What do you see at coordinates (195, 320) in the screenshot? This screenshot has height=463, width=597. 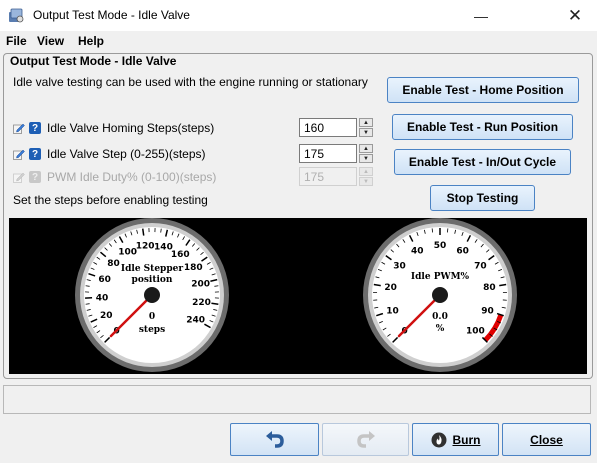 I see `gauge-tick-label: 240` at bounding box center [195, 320].